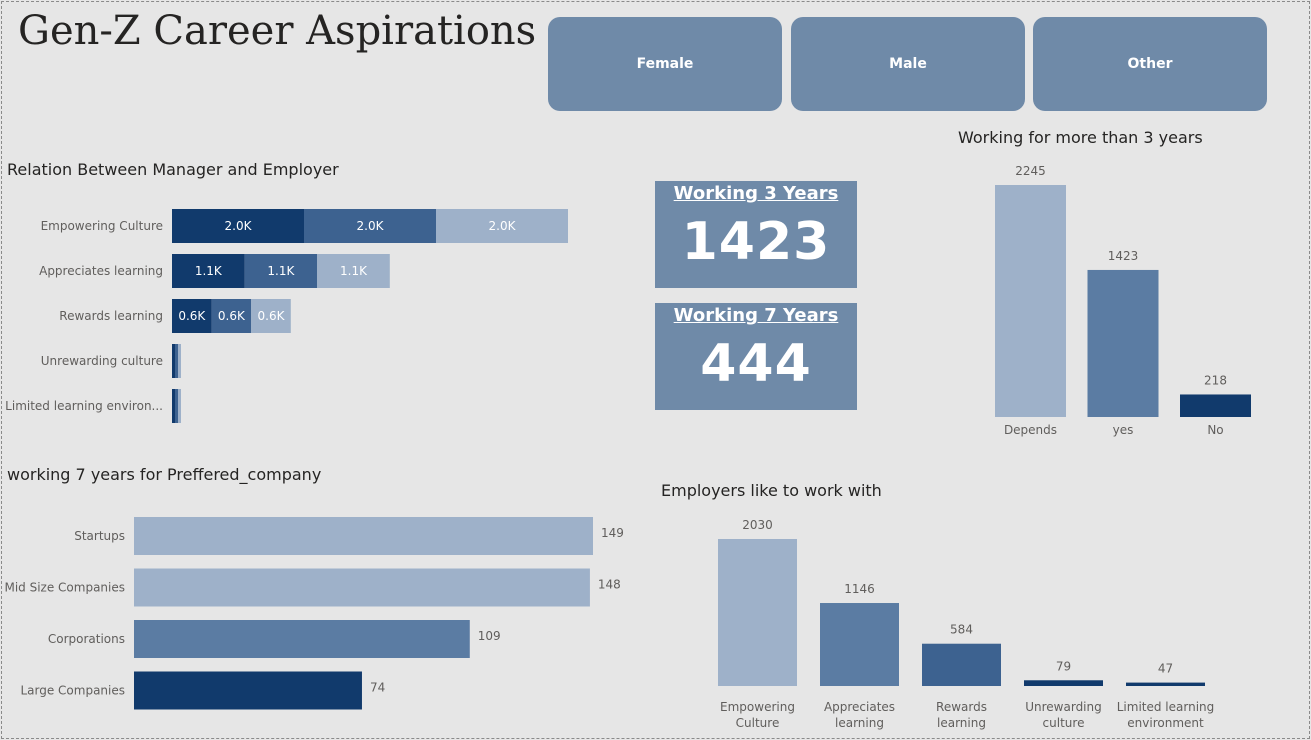 This screenshot has width=1311, height=740. I want to click on slicer-female-button: Female, so click(665, 64).